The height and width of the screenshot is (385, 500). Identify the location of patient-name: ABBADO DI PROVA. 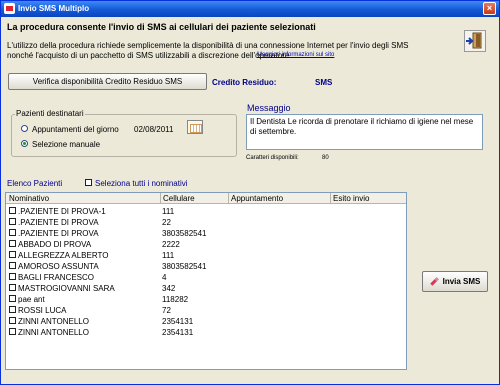
(55, 244).